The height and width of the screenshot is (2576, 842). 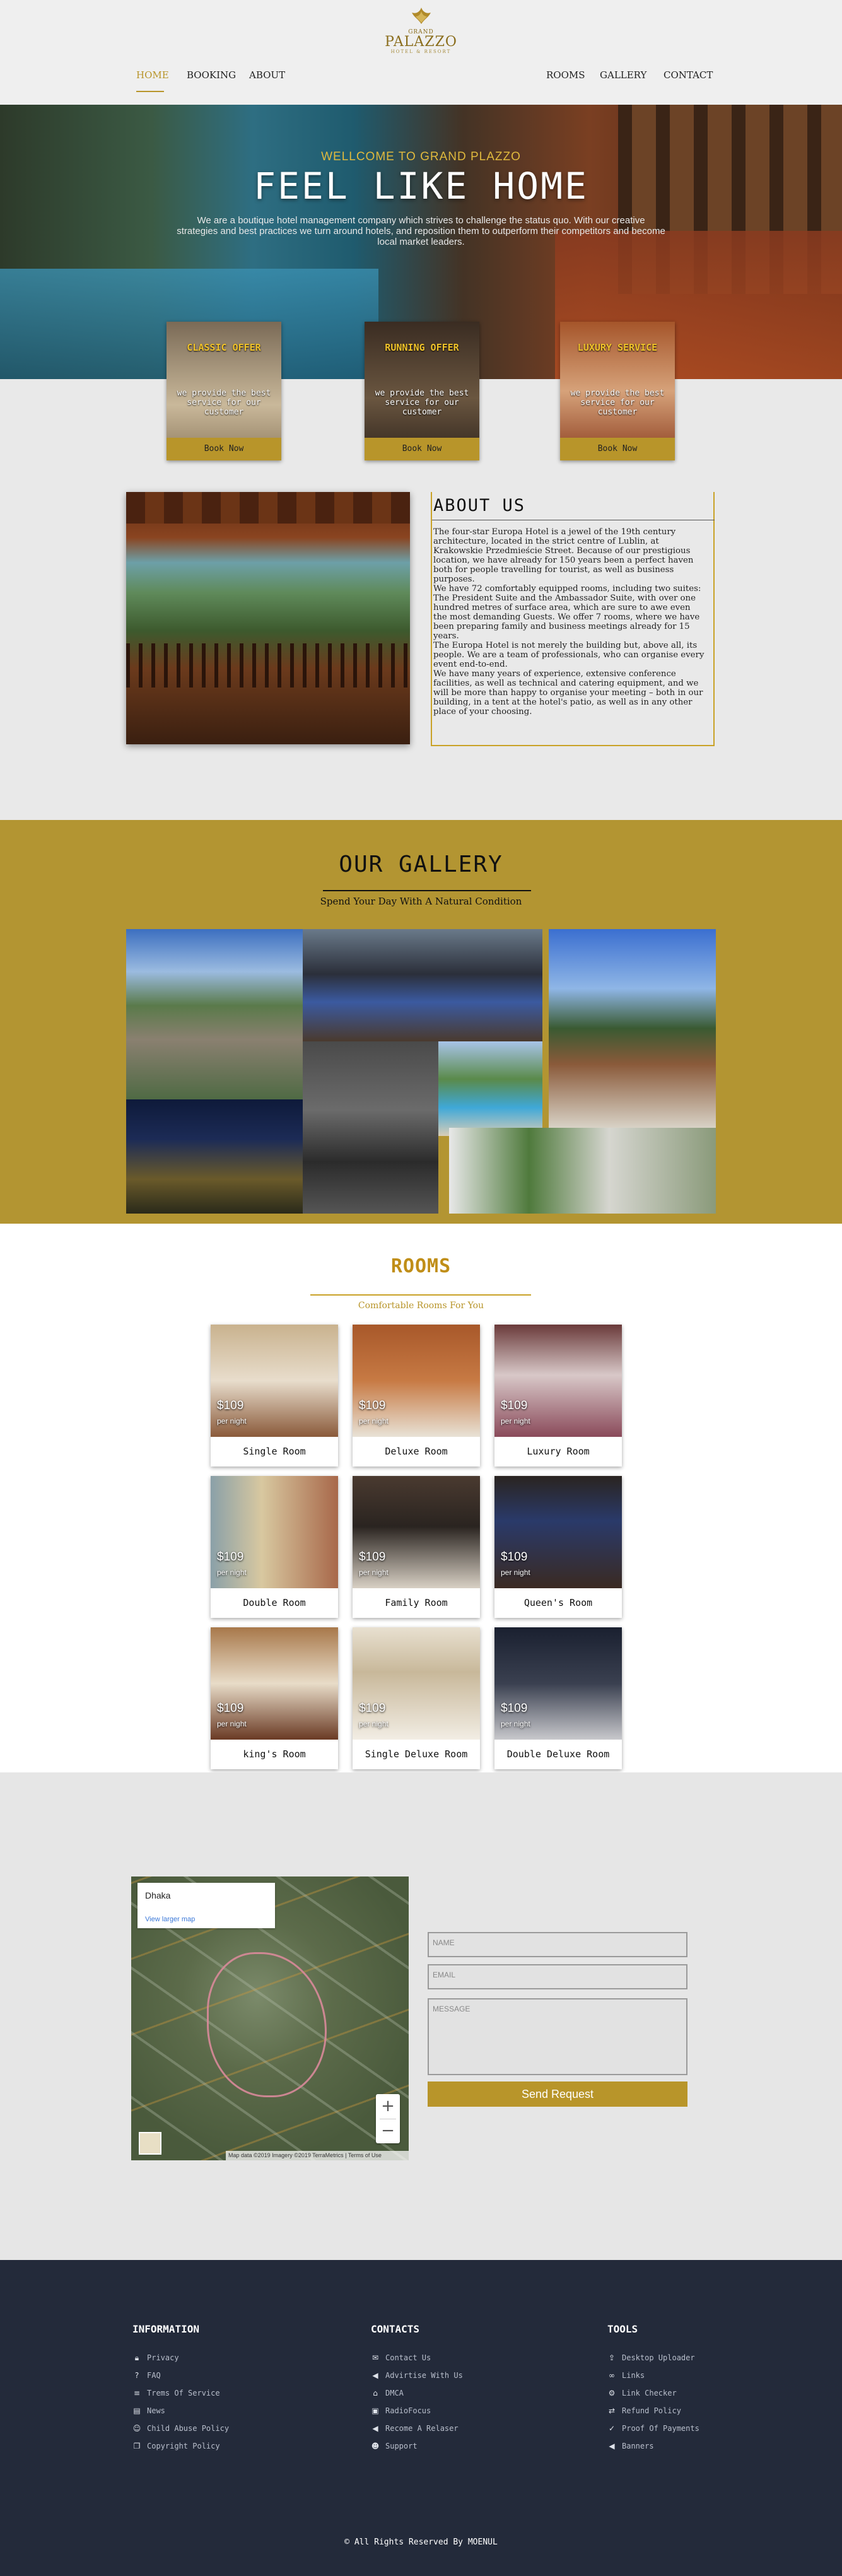 What do you see at coordinates (165, 2329) in the screenshot?
I see `footer-heading: INFORMATION` at bounding box center [165, 2329].